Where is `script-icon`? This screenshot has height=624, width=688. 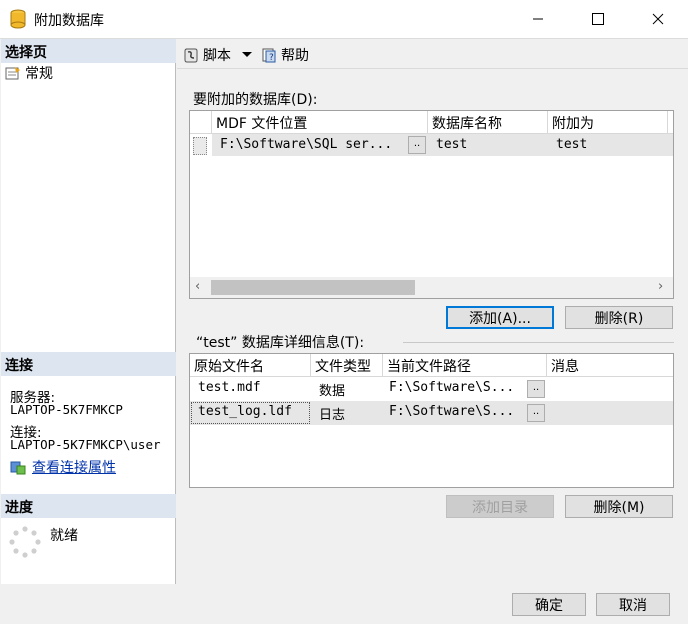 script-icon is located at coordinates (191, 55).